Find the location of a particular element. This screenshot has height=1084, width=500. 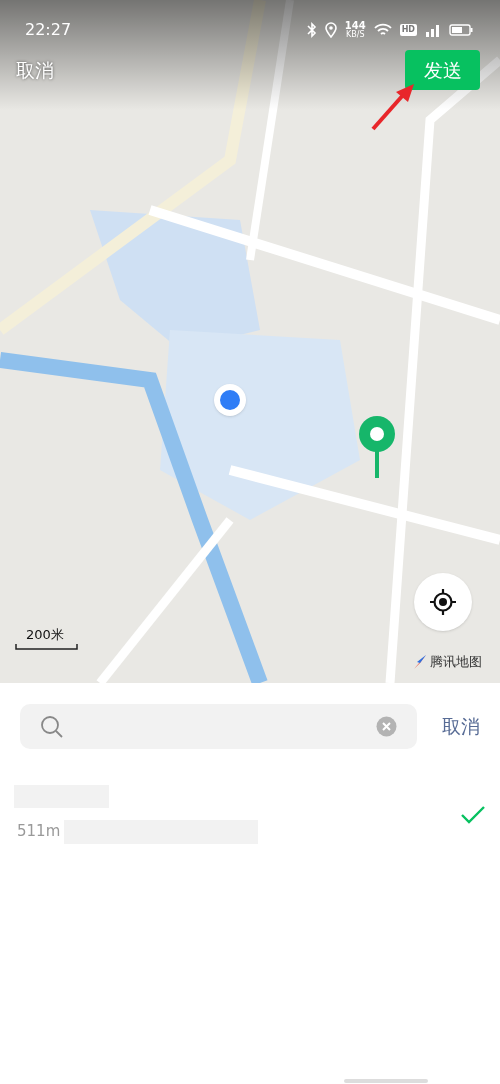

battery-icon is located at coordinates (461, 30).